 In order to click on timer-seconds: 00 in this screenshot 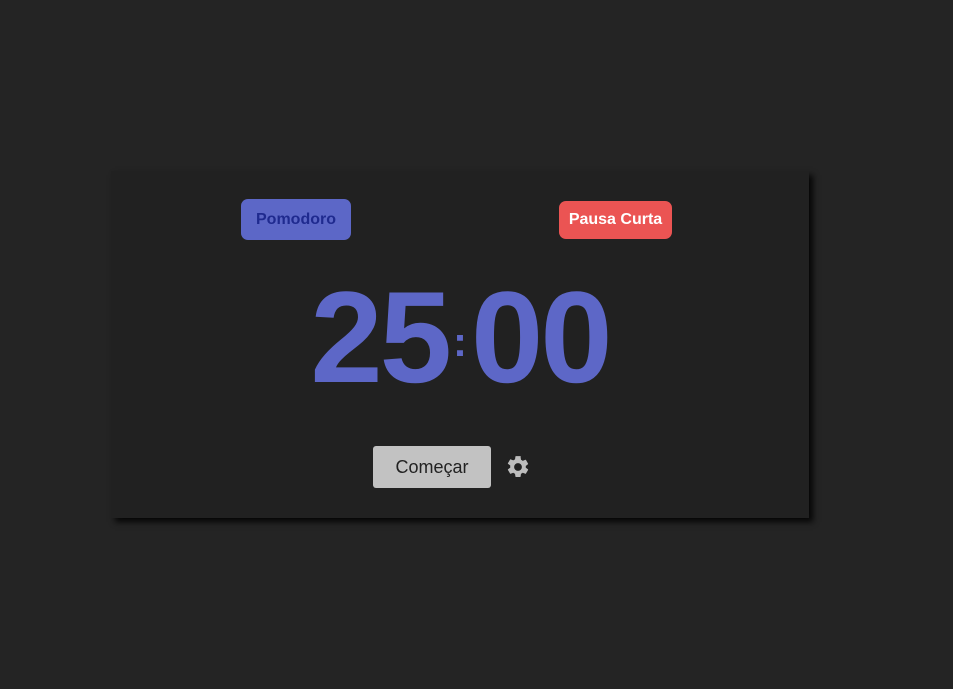, I will do `click(542, 337)`.